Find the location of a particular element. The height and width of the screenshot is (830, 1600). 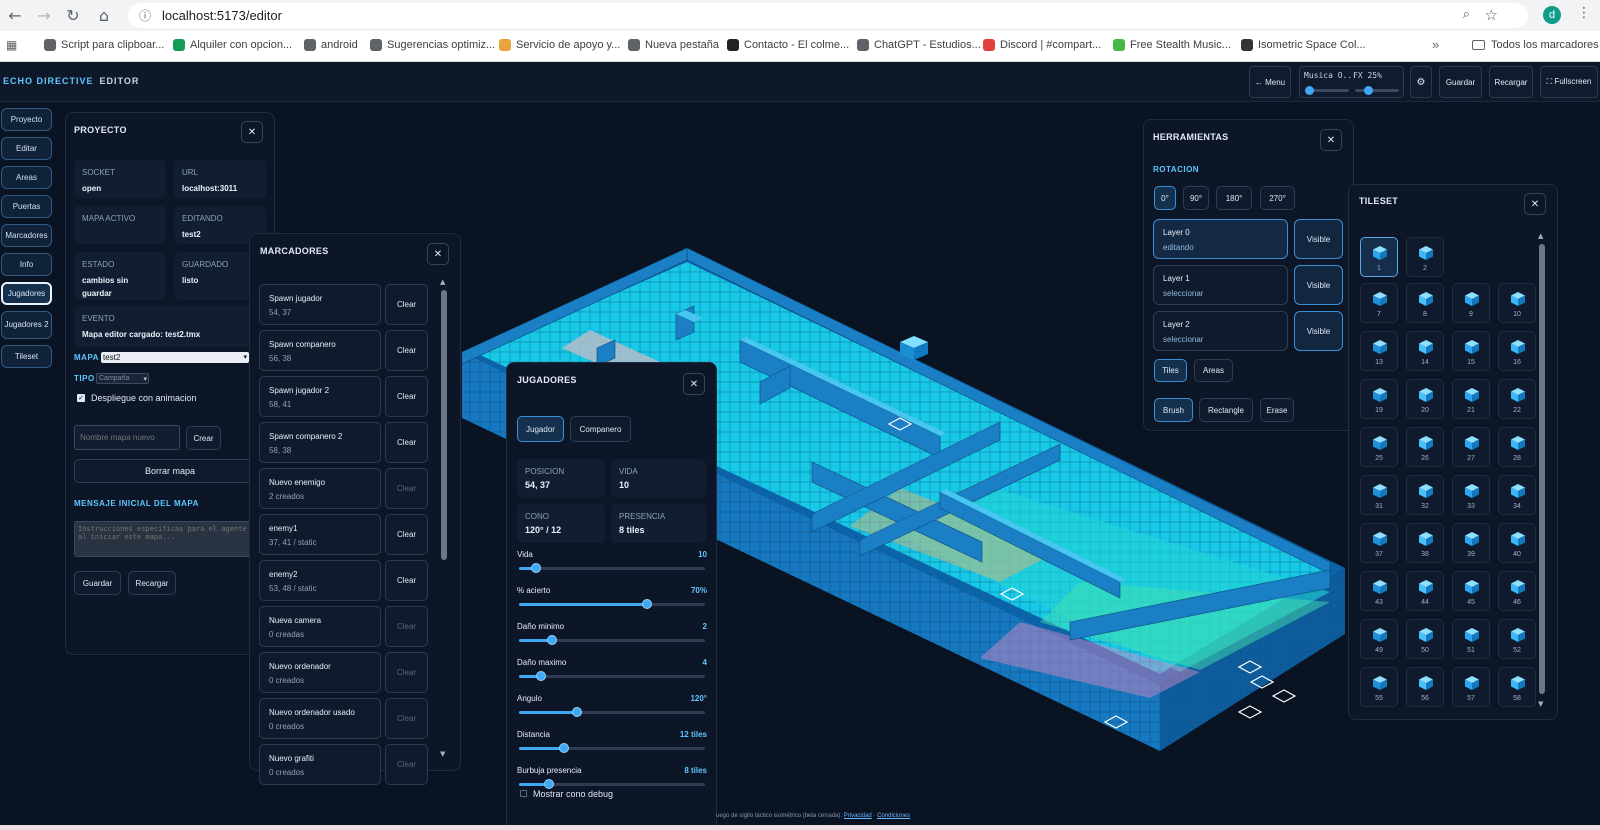

markers-close-button: ✕ is located at coordinates (438, 254).